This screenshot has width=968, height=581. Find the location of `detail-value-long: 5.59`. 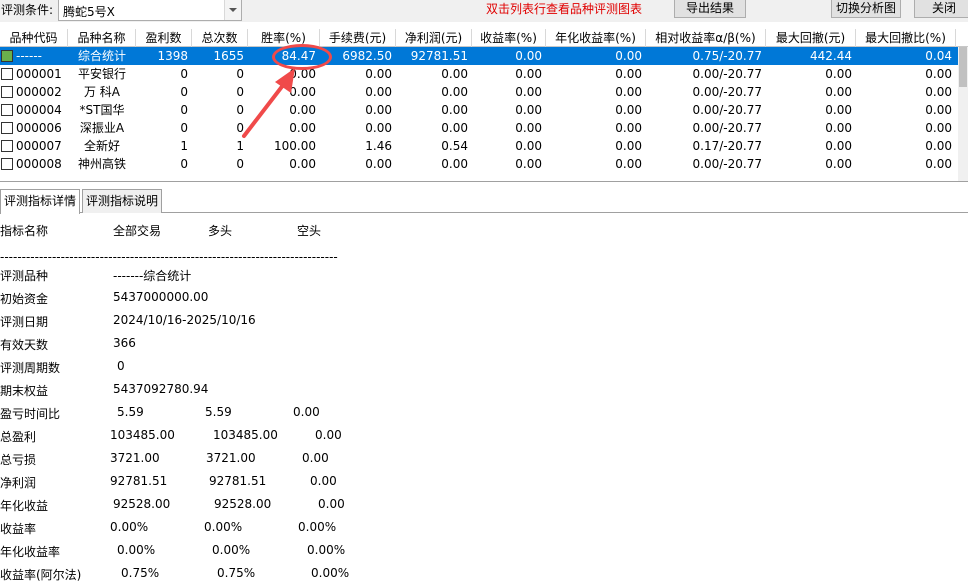

detail-value-long: 5.59 is located at coordinates (218, 412).